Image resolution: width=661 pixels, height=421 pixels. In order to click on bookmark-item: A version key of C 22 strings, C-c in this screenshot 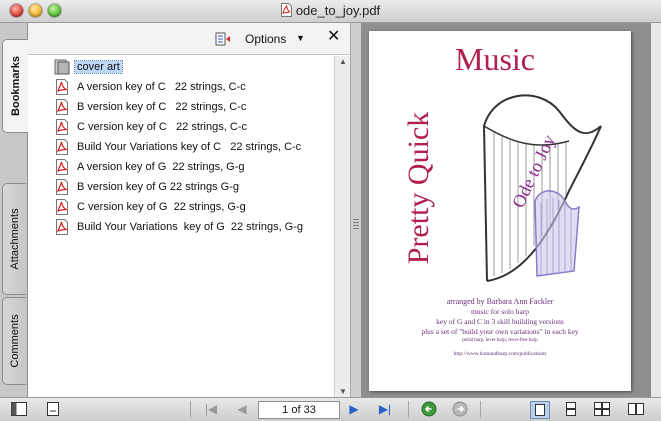, I will do `click(151, 87)`.